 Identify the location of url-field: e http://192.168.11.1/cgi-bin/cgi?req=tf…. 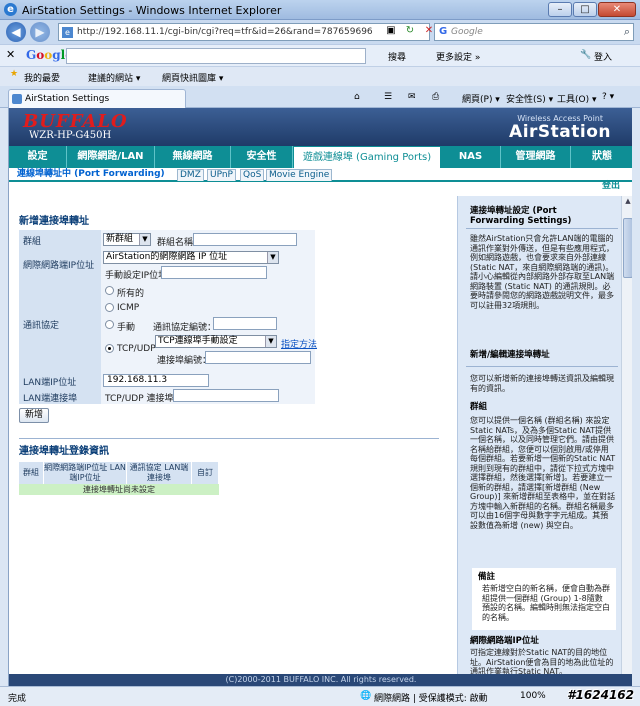
(244, 32).